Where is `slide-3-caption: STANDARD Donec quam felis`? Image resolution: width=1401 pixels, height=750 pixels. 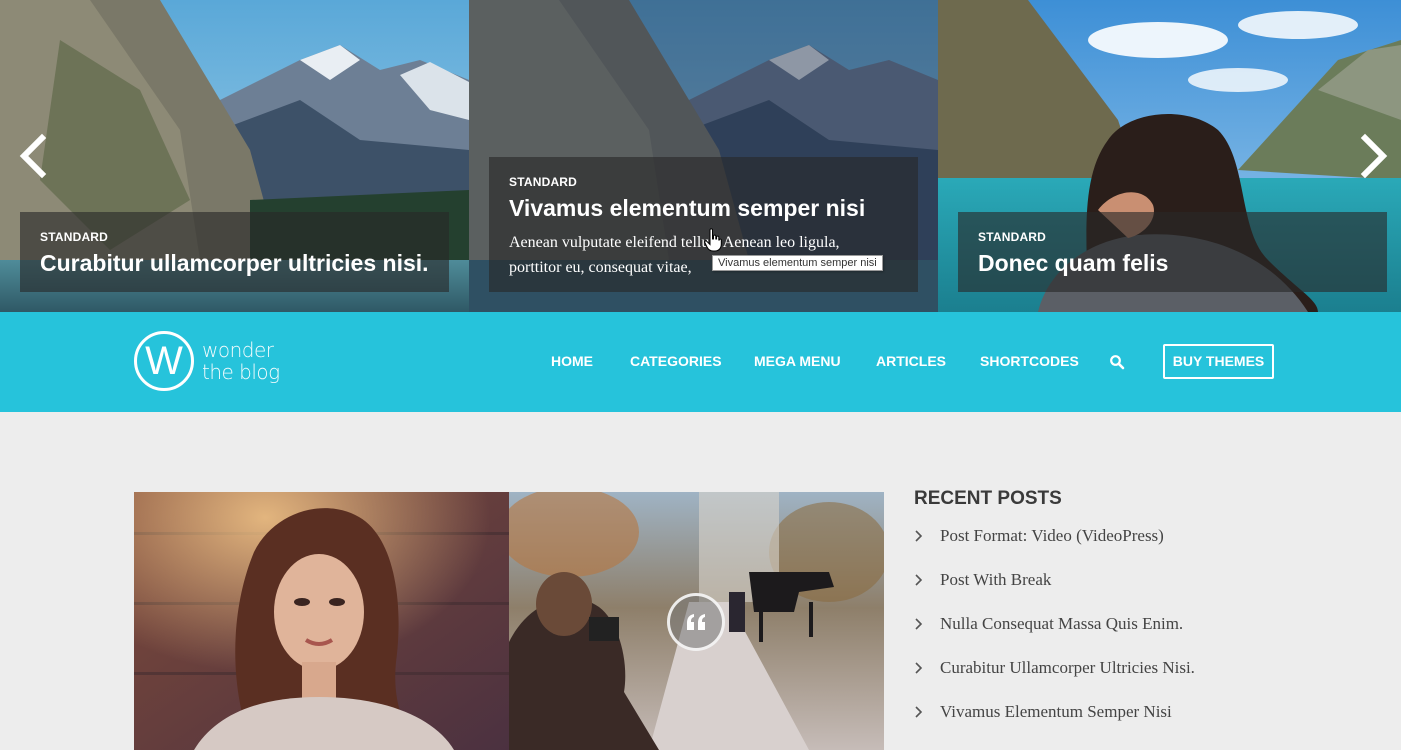
slide-3-caption: STANDARD Donec quam felis is located at coordinates (1172, 252).